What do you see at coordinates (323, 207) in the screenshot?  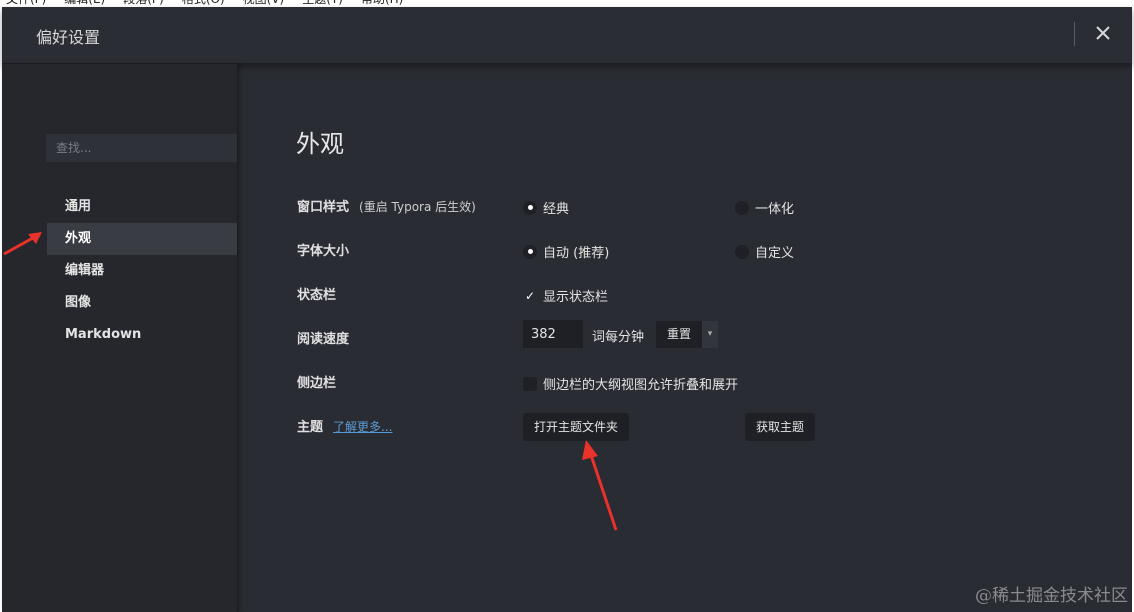 I see `window-style-text: 窗口样式` at bounding box center [323, 207].